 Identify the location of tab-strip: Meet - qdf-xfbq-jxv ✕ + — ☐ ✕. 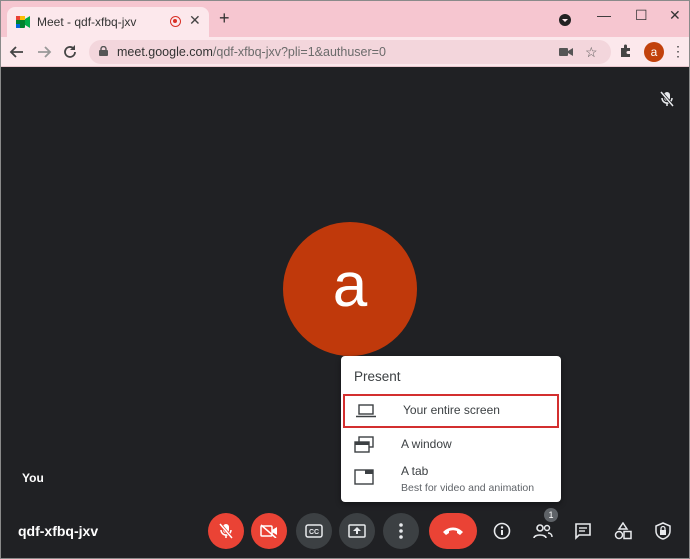
(345, 19).